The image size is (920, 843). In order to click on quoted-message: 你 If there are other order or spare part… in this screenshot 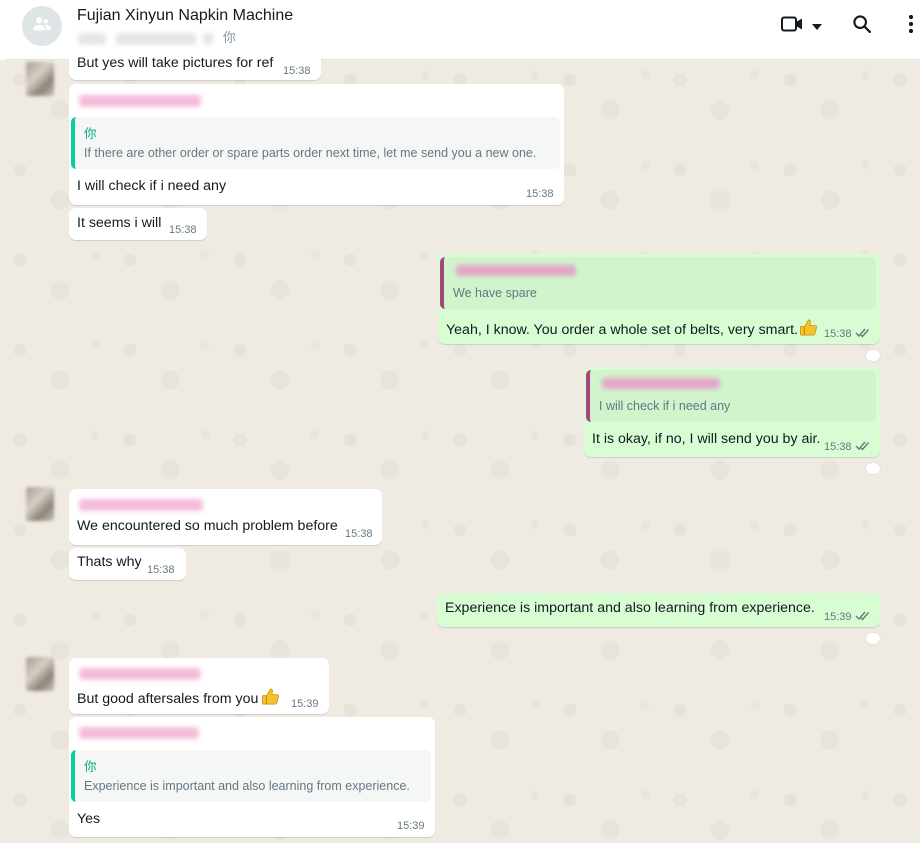, I will do `click(315, 143)`.